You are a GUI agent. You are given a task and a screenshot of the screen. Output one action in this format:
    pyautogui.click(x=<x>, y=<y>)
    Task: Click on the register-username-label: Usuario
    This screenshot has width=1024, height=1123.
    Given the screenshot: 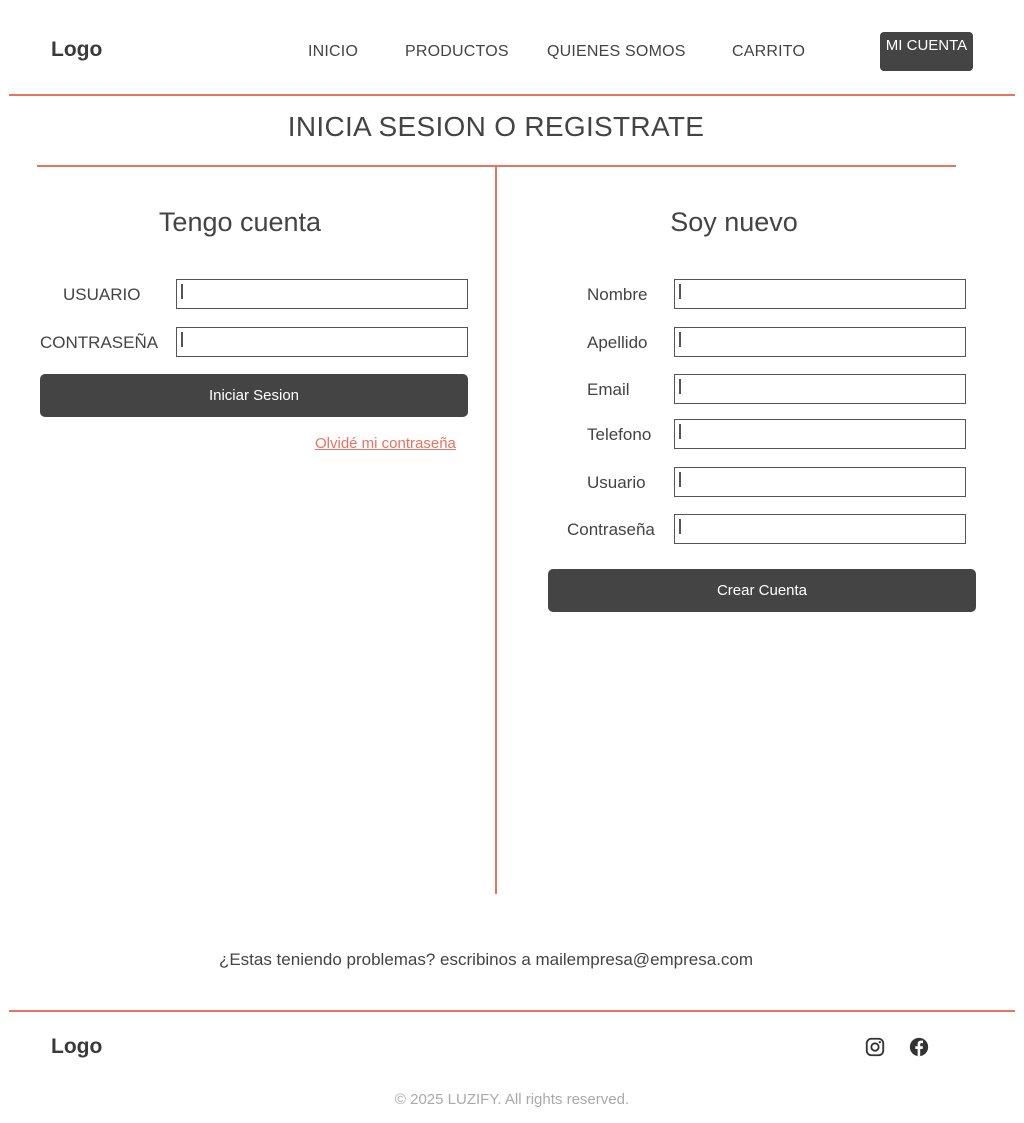 What is the action you would take?
    pyautogui.click(x=616, y=482)
    